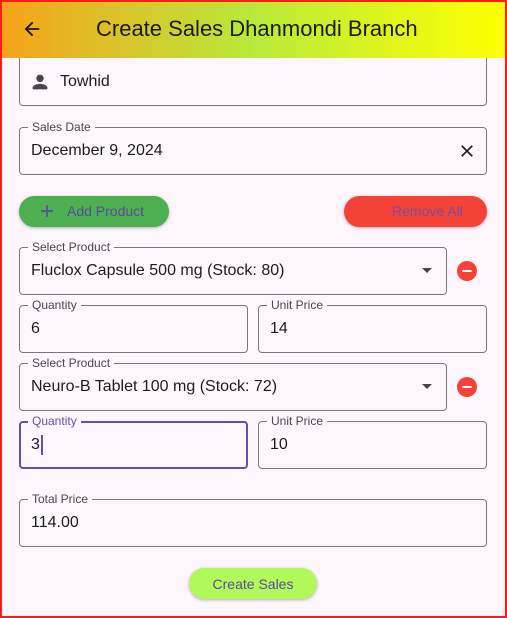 The image size is (507, 618). I want to click on quantity-label-2: Quantity, so click(54, 421).